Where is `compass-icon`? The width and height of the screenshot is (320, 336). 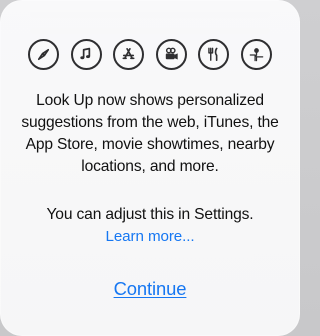
compass-icon is located at coordinates (43, 54).